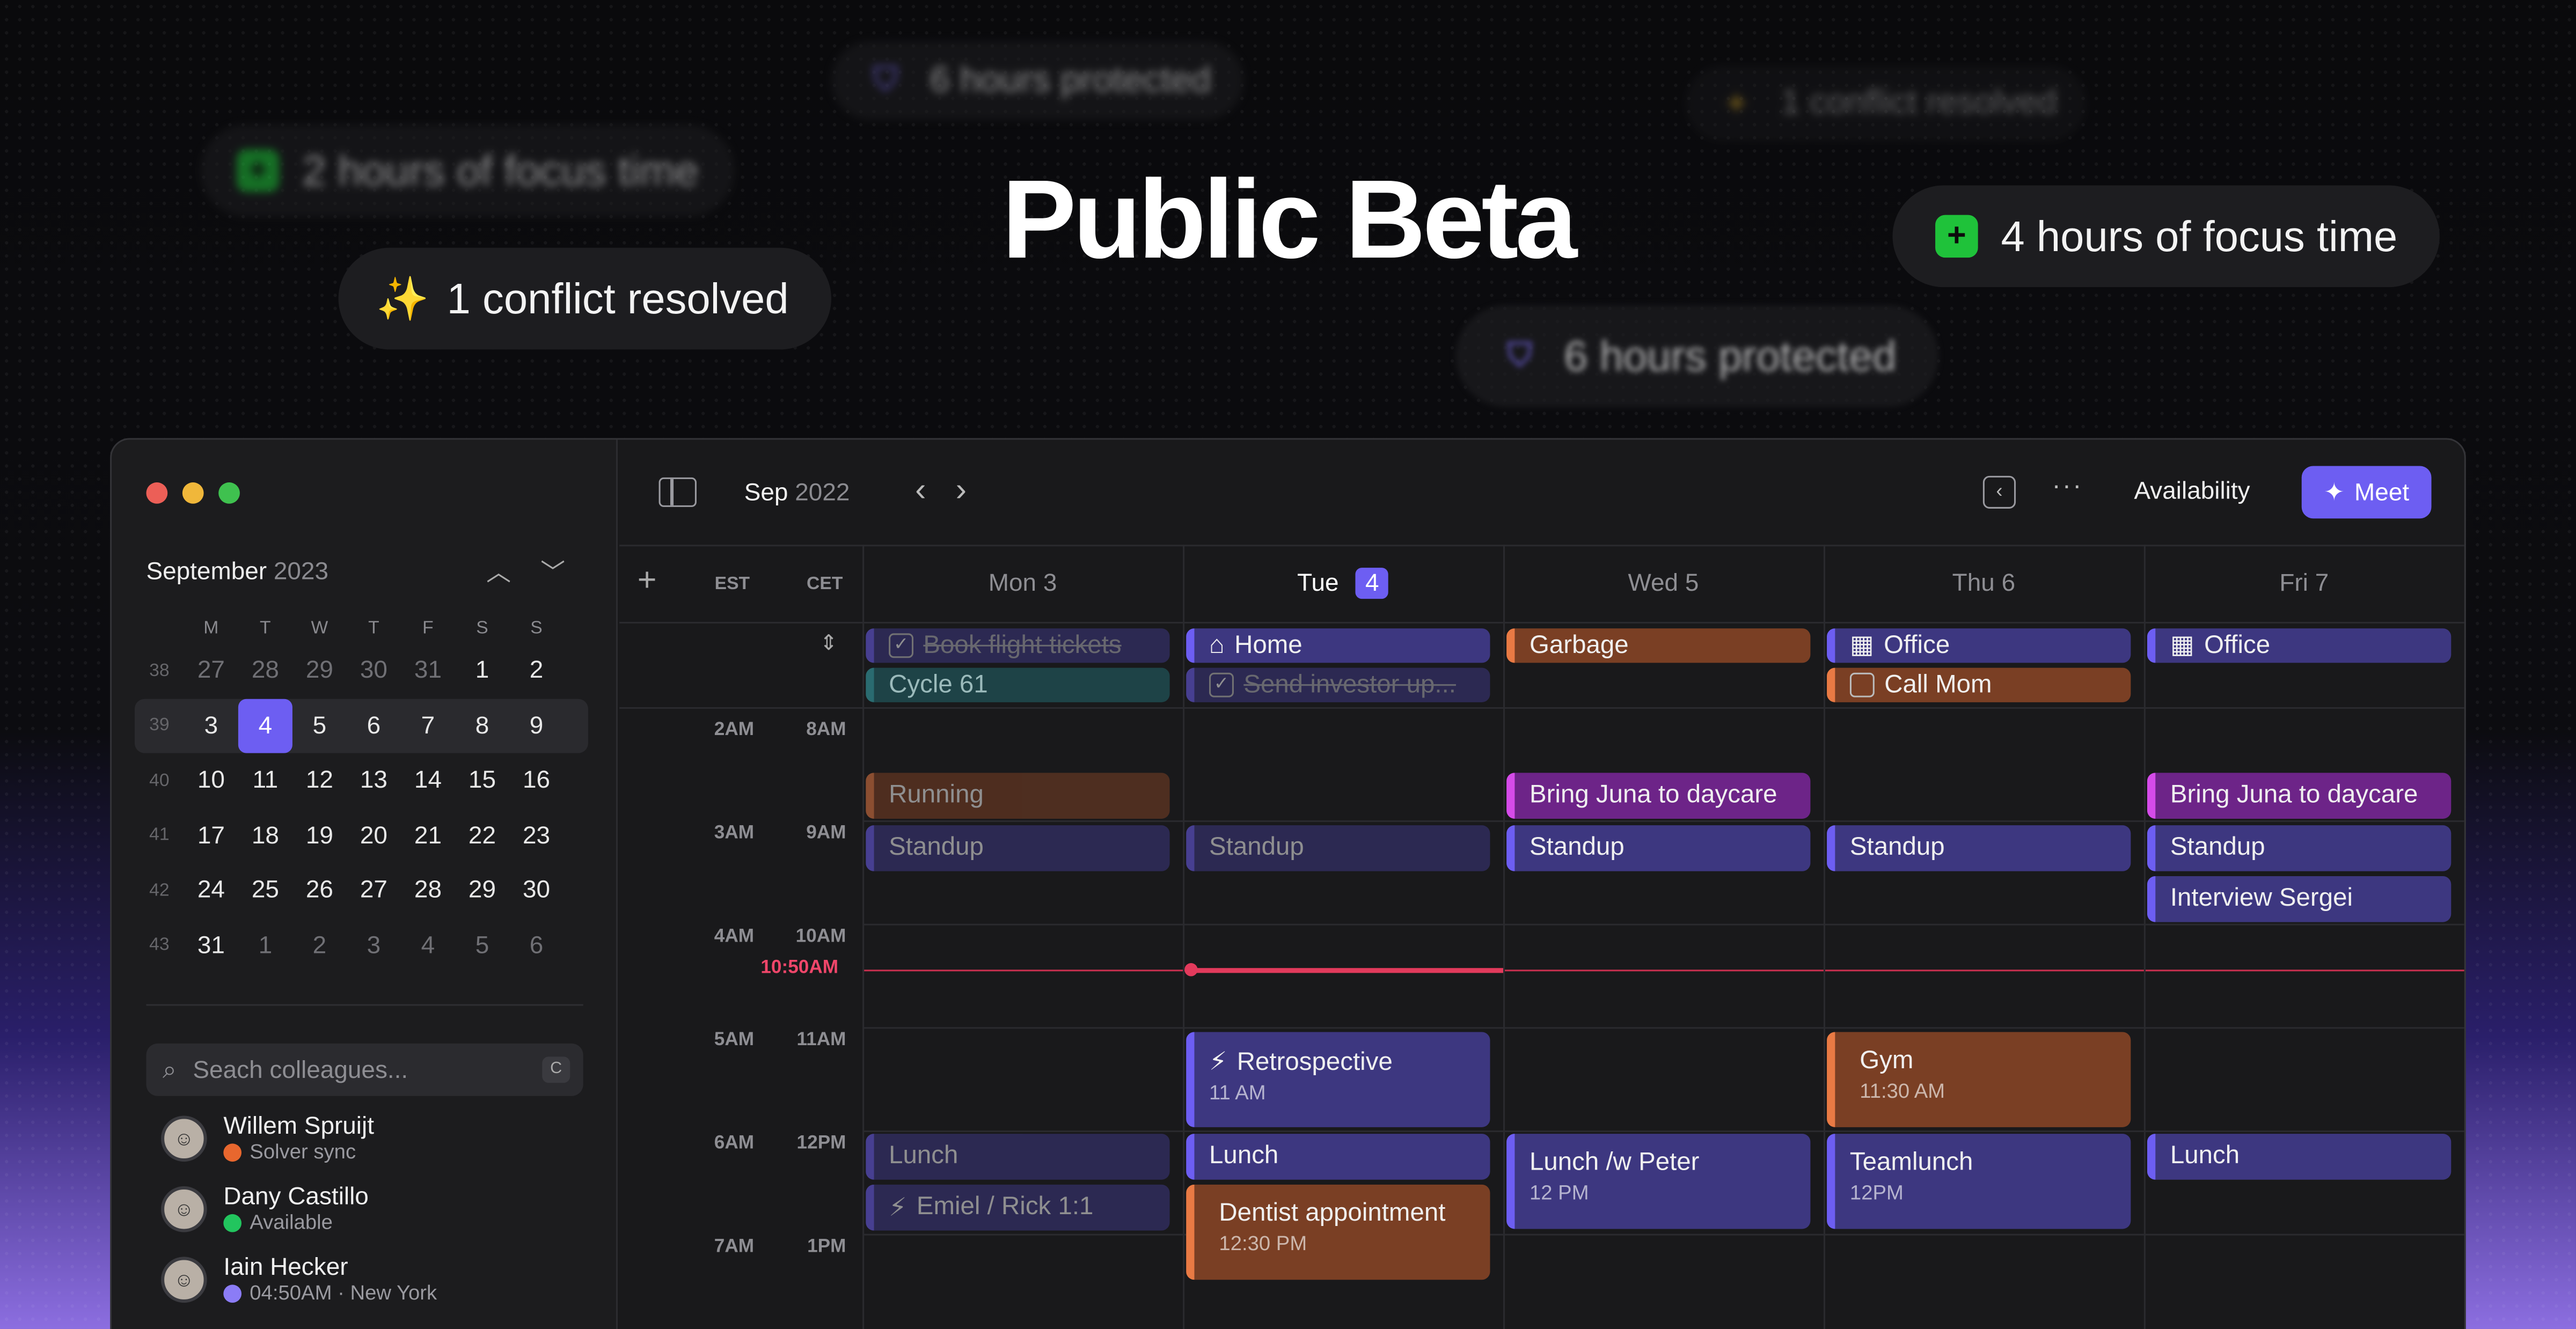 This screenshot has height=1329, width=2576. I want to click on calendar-event: Lunch /w Peter 12 PM, so click(1658, 1181).